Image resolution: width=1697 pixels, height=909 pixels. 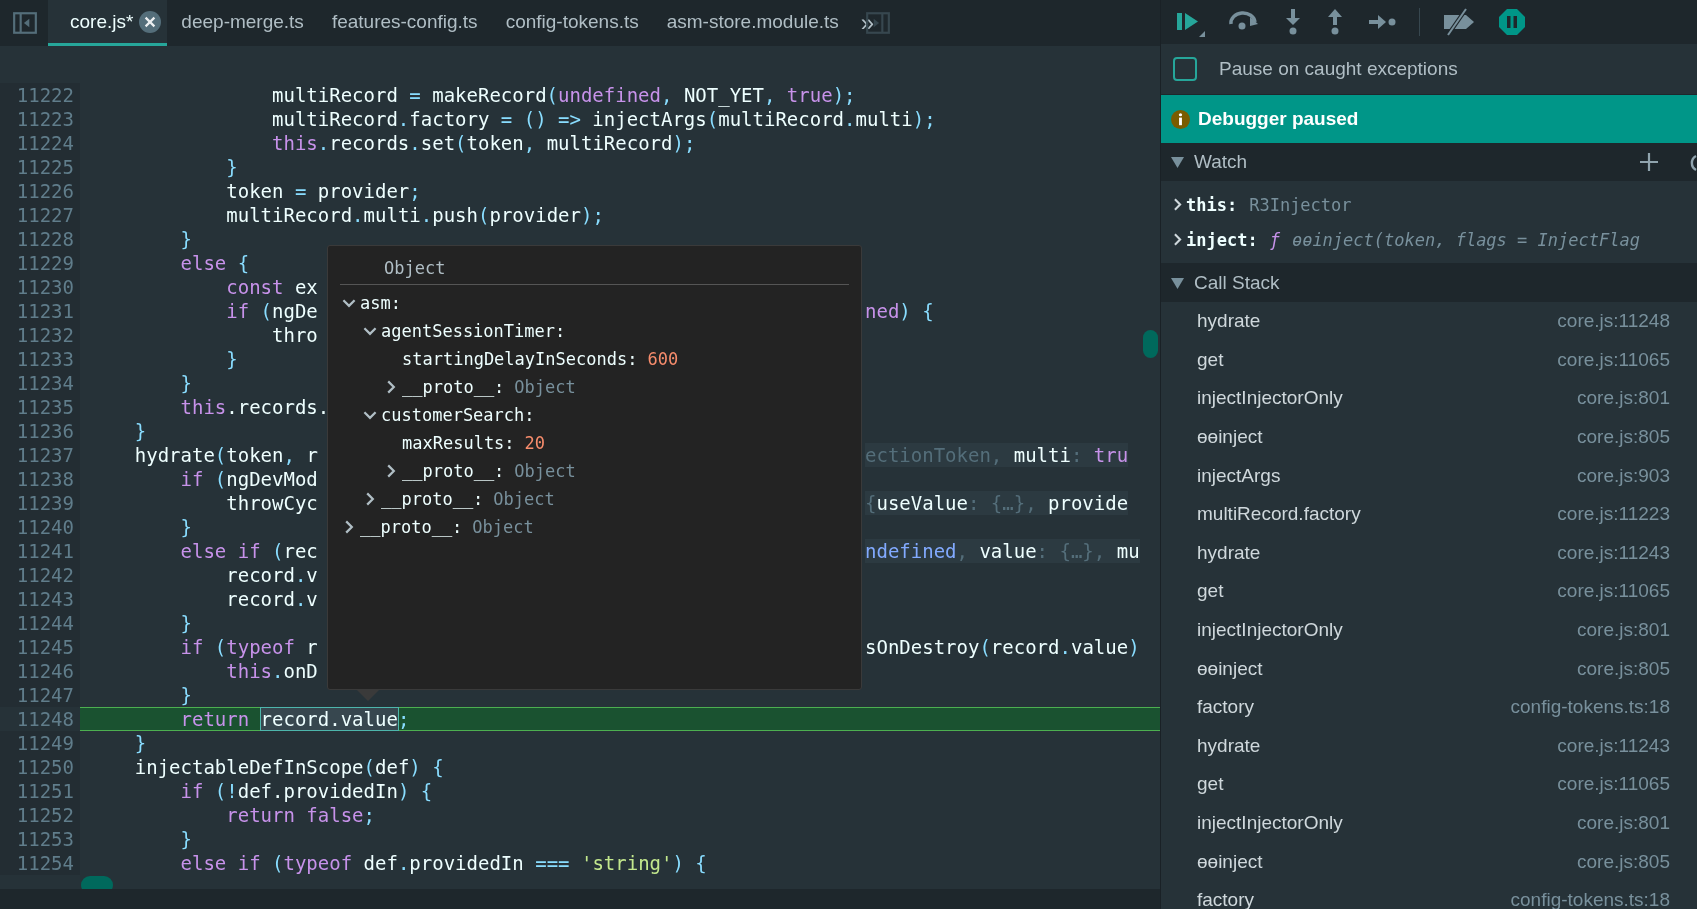 What do you see at coordinates (40, 215) in the screenshot?
I see `line-number: 11227` at bounding box center [40, 215].